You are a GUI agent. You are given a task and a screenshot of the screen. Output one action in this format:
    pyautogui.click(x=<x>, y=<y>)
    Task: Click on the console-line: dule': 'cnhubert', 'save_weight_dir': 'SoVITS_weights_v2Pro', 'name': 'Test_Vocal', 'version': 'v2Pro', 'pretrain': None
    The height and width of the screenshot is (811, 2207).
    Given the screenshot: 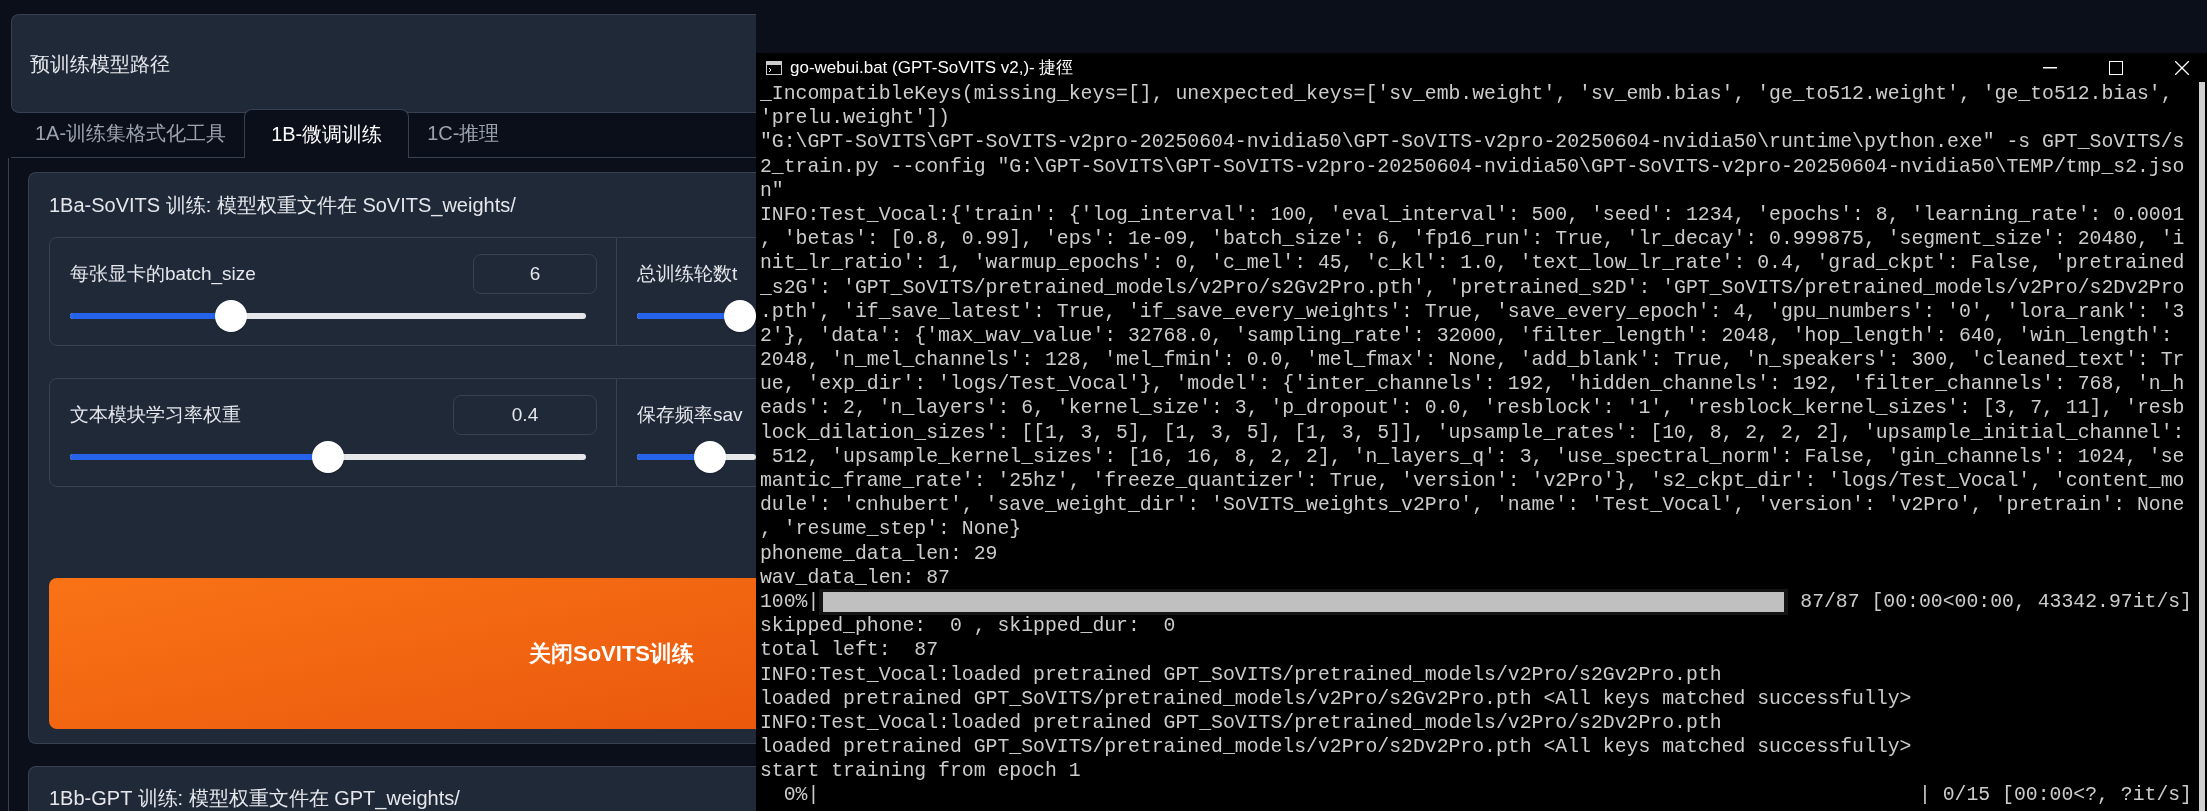 What is the action you would take?
    pyautogui.click(x=1473, y=505)
    